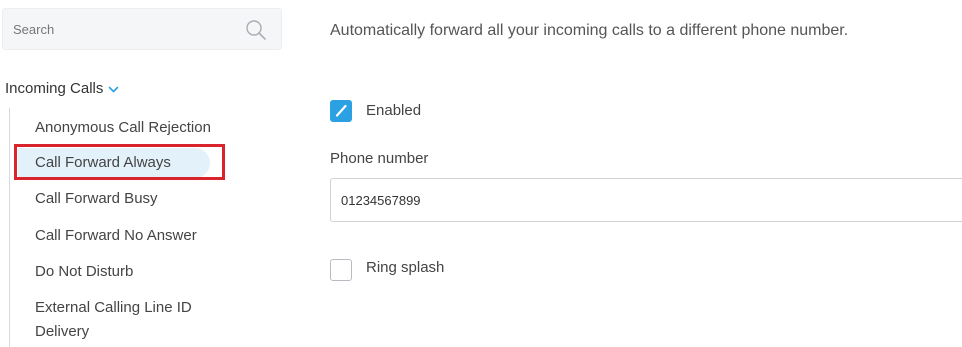 The image size is (962, 347). I want to click on phone-number-input, so click(646, 200).